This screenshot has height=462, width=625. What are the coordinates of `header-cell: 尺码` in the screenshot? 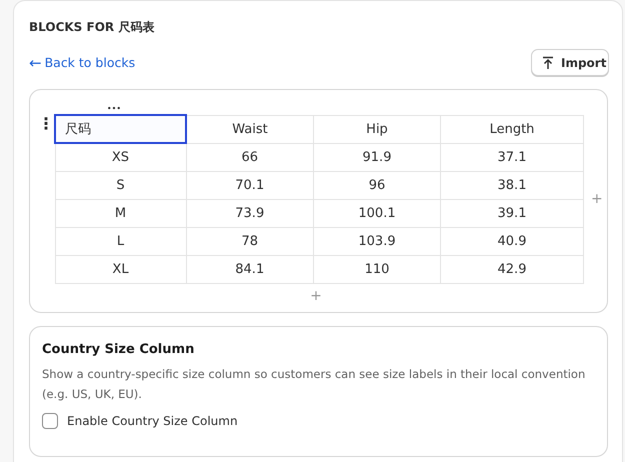 It's located at (120, 129).